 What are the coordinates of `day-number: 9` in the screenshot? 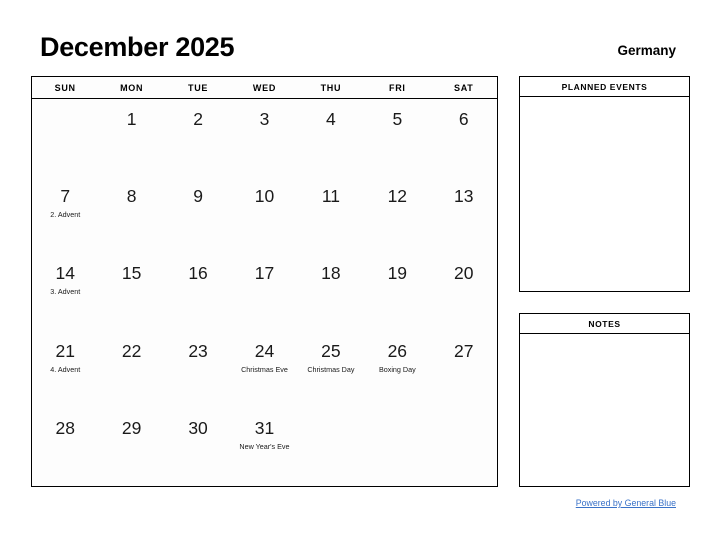 It's located at (198, 196).